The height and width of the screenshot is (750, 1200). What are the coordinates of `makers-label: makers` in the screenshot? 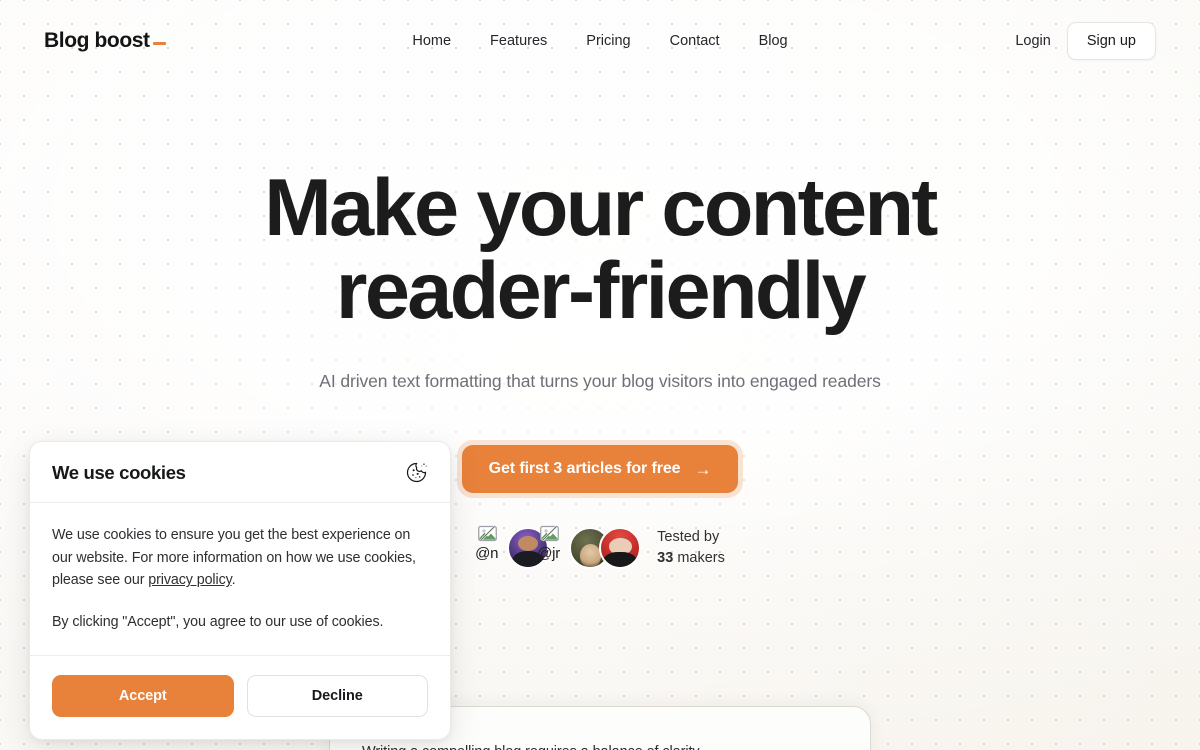 It's located at (701, 558).